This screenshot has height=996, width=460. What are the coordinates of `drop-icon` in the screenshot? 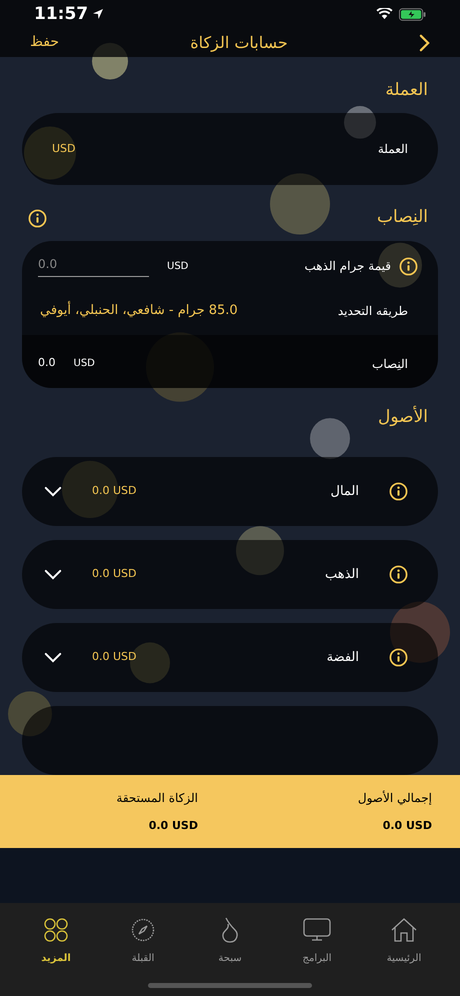 It's located at (230, 930).